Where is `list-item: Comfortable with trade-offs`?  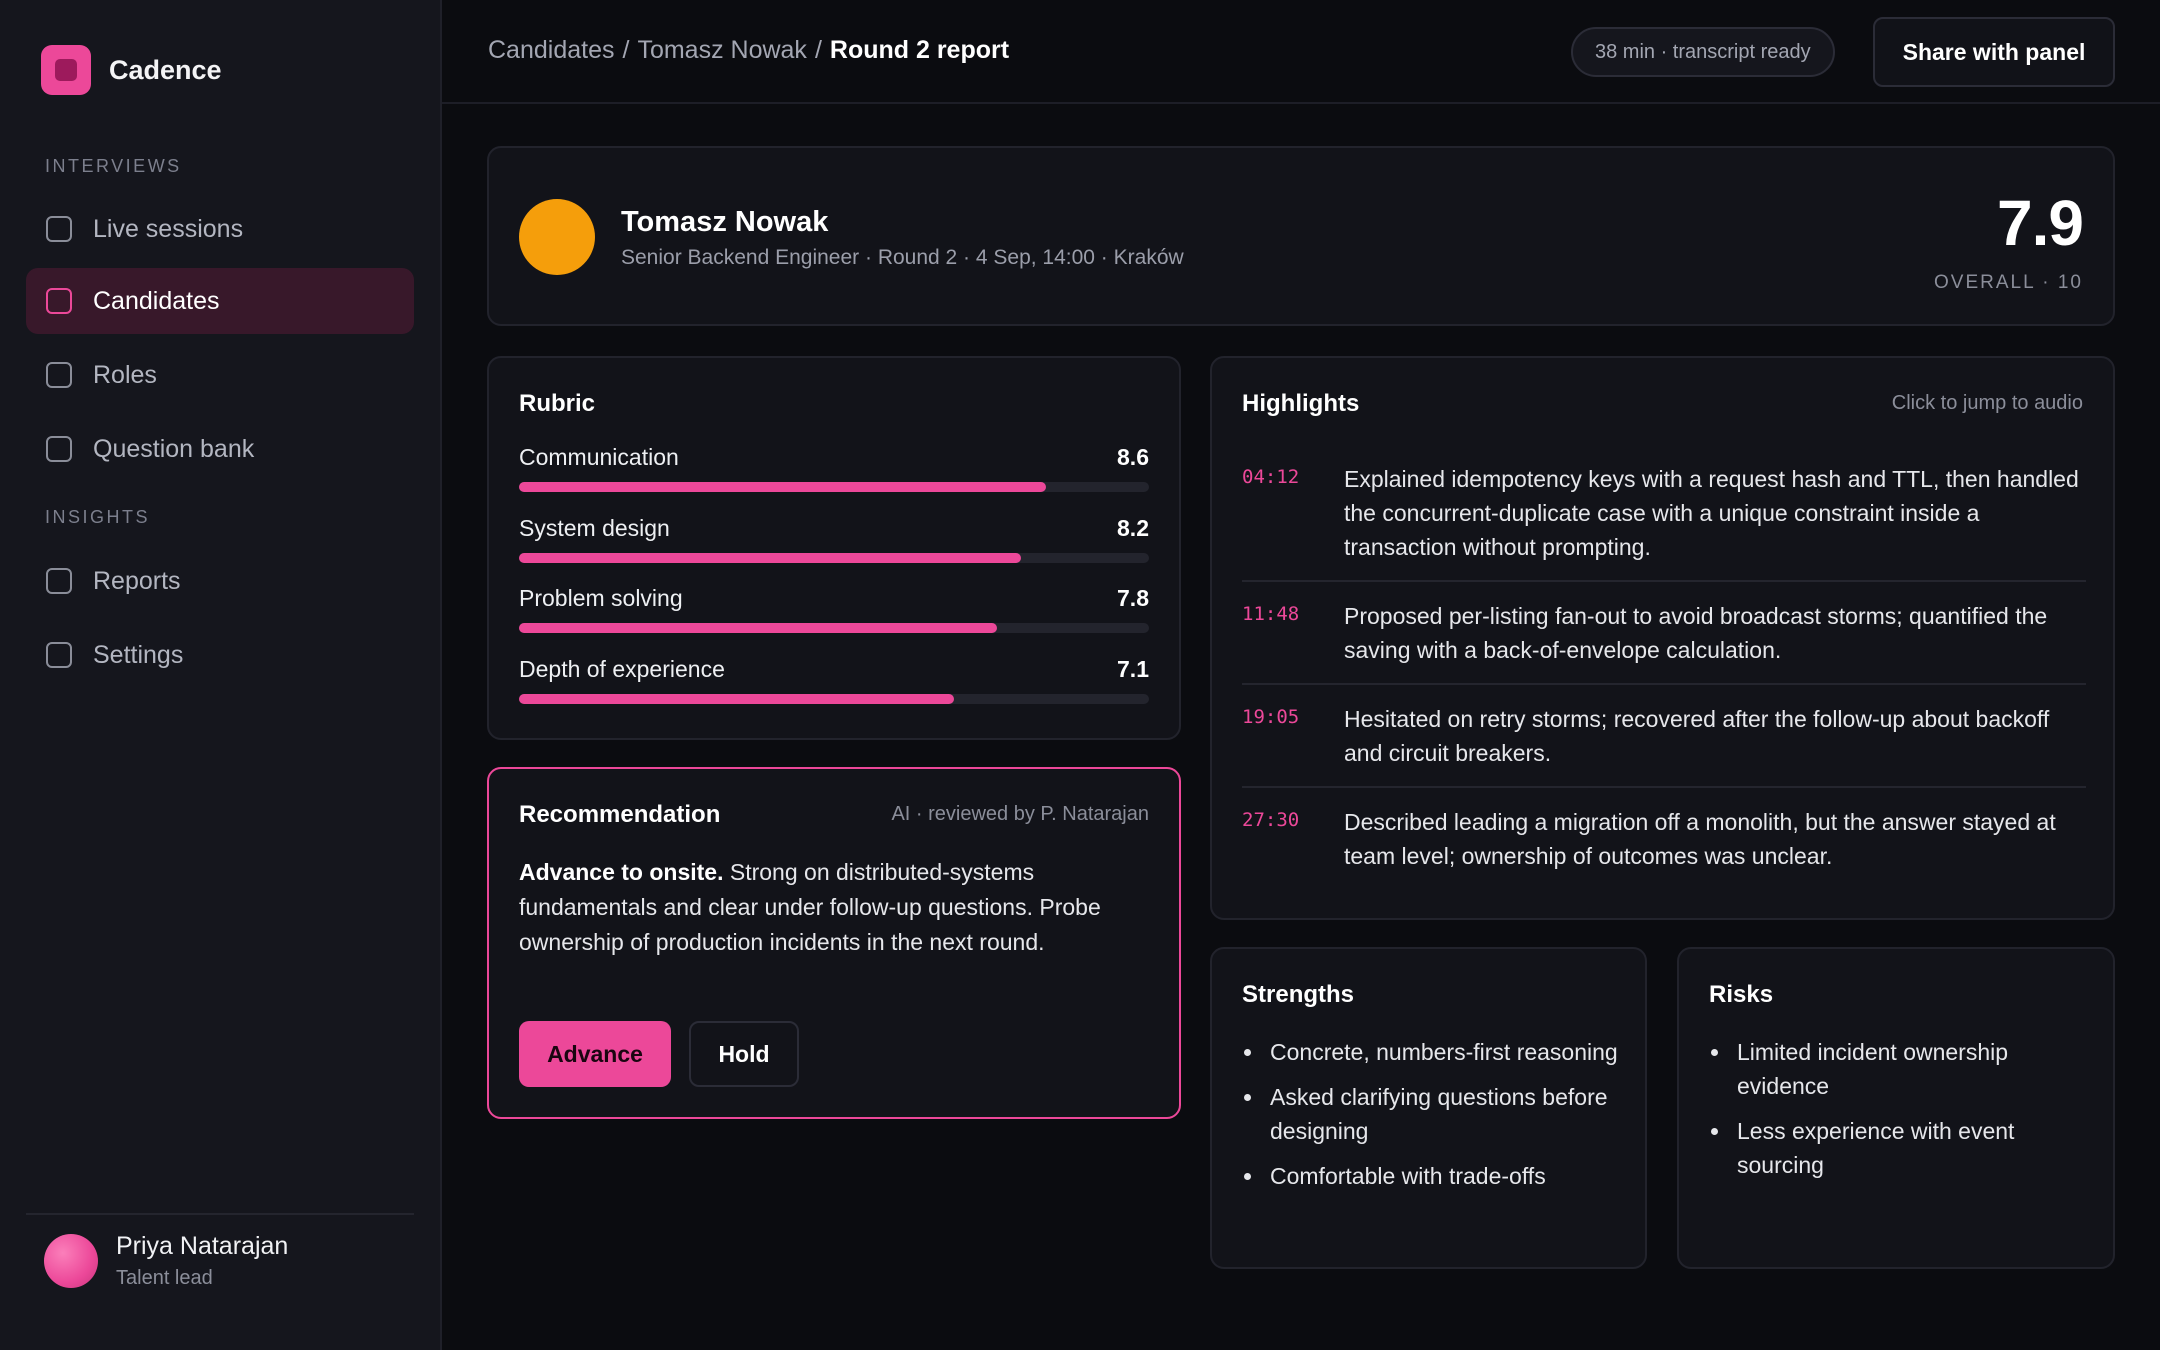
list-item: Comfortable with trade-offs is located at coordinates (1432, 1176).